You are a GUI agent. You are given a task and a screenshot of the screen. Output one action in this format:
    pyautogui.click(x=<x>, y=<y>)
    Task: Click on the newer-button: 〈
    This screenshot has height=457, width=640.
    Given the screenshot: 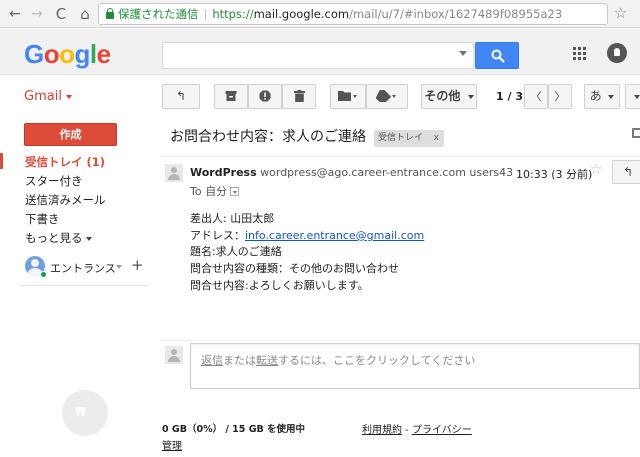 What is the action you would take?
    pyautogui.click(x=536, y=96)
    